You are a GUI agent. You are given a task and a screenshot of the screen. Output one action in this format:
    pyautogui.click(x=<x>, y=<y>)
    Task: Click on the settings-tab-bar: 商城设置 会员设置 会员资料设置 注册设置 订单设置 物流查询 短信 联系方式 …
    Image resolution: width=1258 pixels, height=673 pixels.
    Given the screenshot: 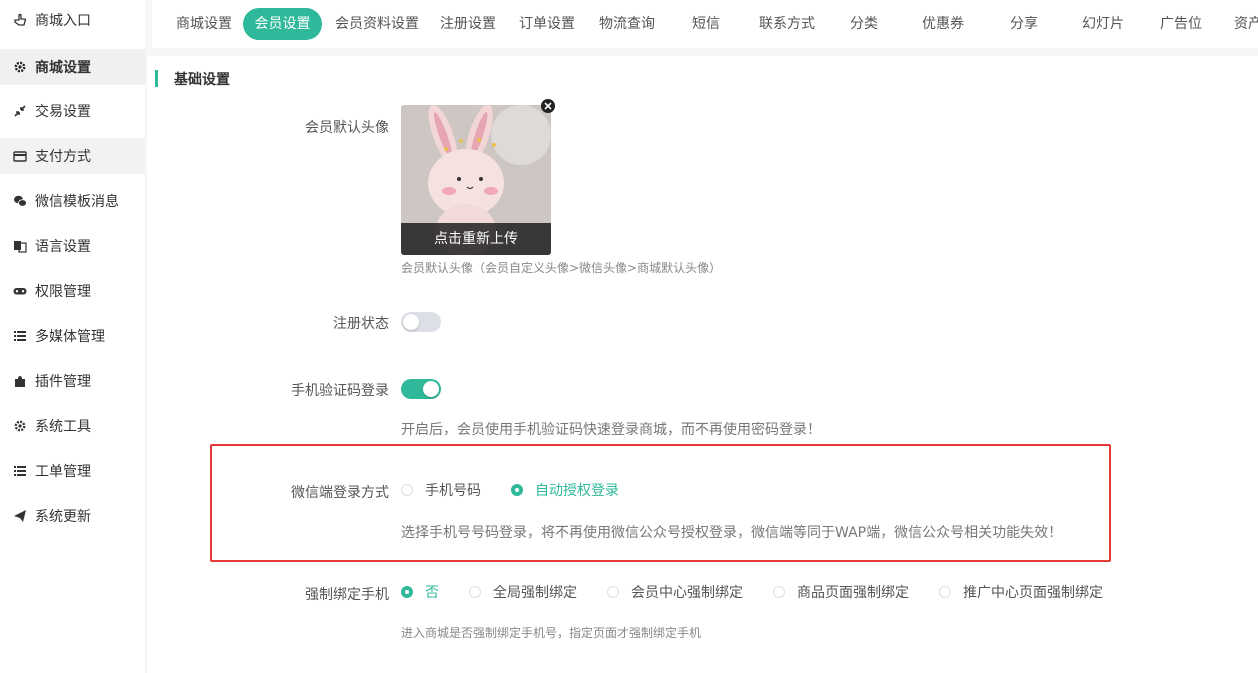 What is the action you would take?
    pyautogui.click(x=705, y=24)
    